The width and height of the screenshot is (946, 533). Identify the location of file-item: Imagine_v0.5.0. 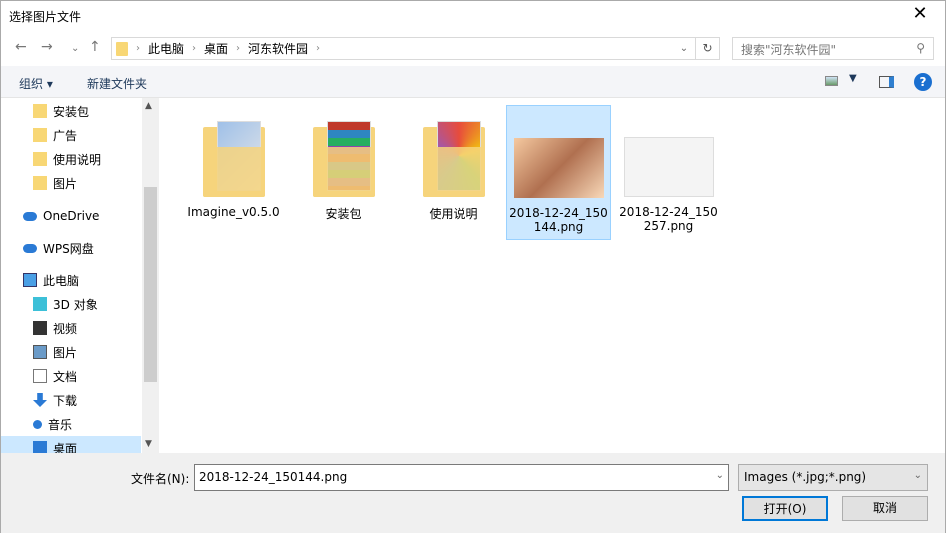
(233, 172).